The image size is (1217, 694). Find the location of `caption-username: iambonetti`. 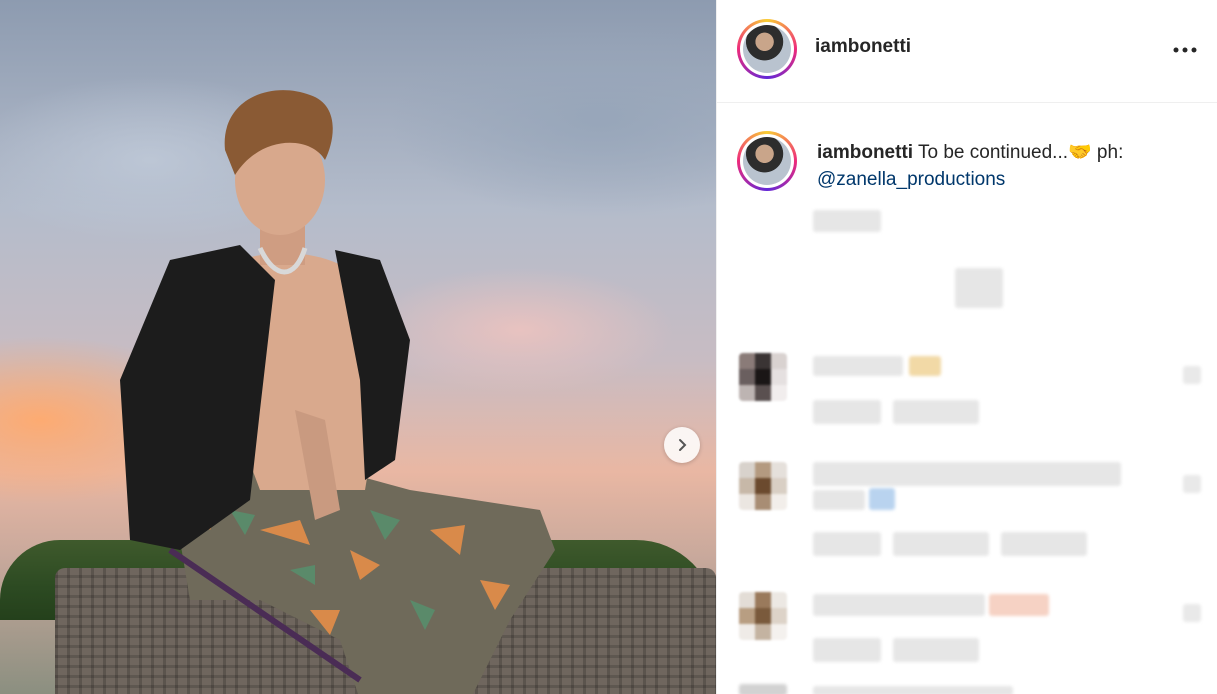

caption-username: iambonetti is located at coordinates (865, 152).